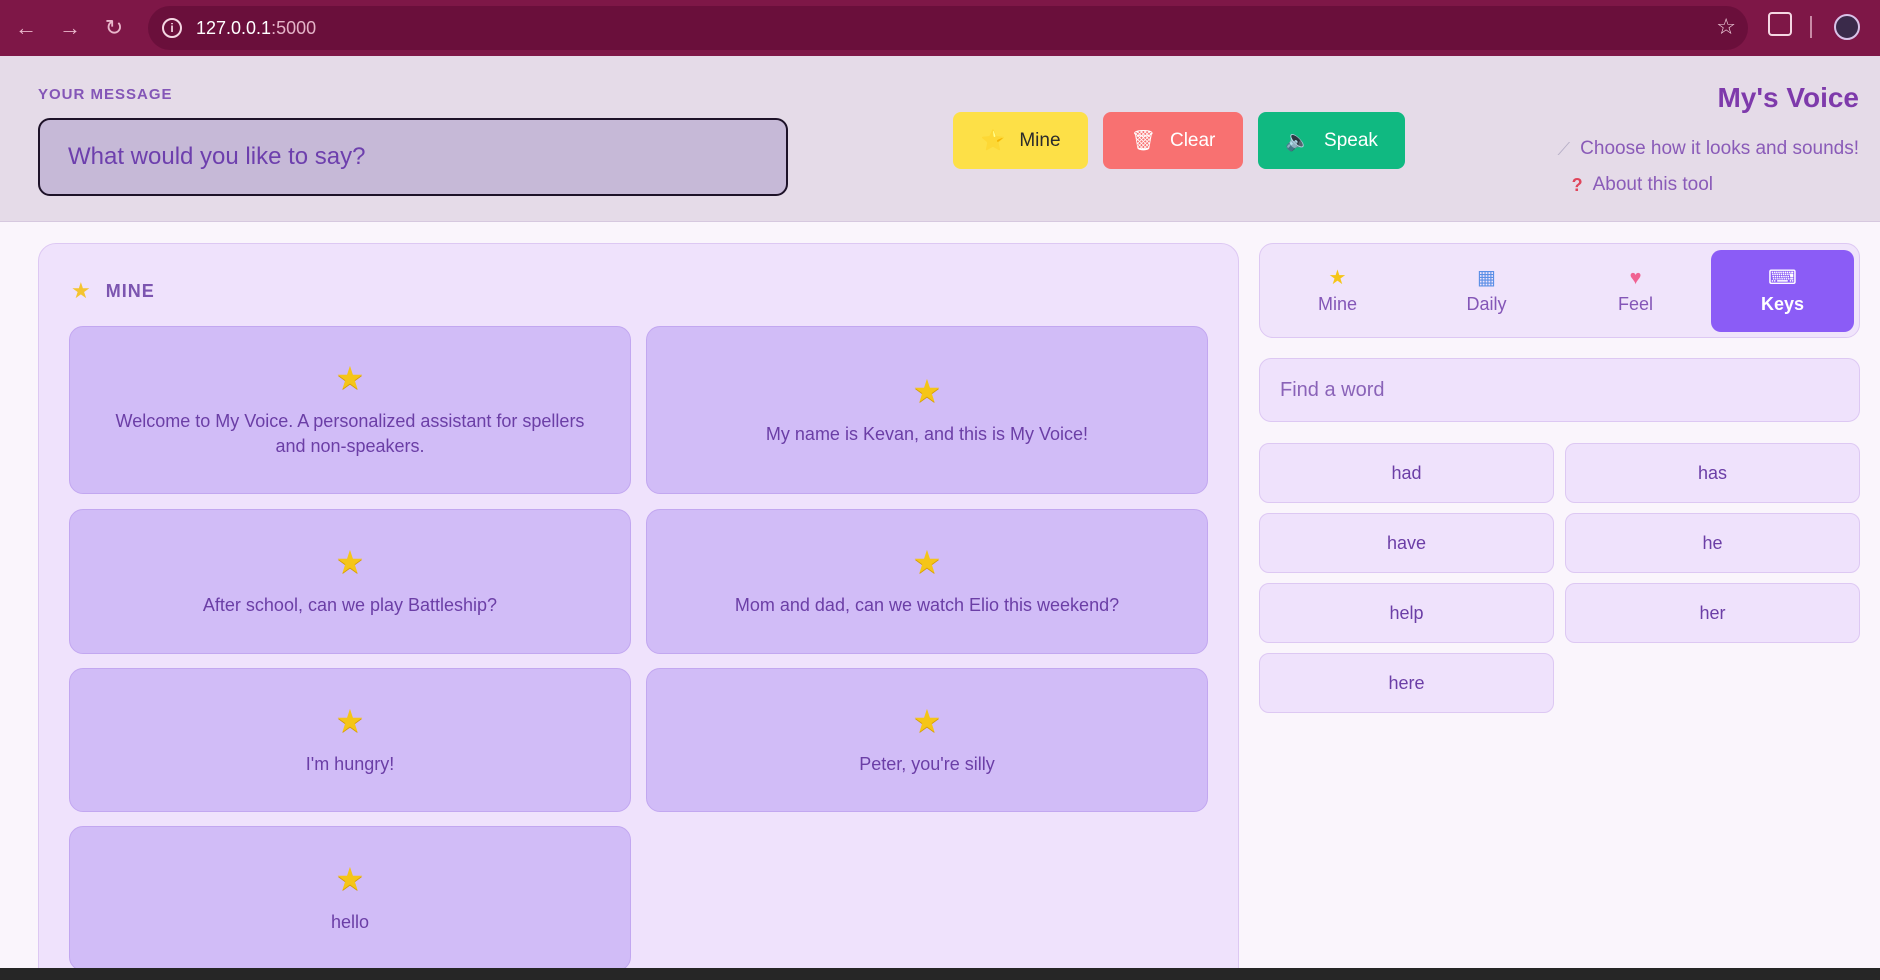  What do you see at coordinates (1486, 303) in the screenshot?
I see `tab-label: Daily` at bounding box center [1486, 303].